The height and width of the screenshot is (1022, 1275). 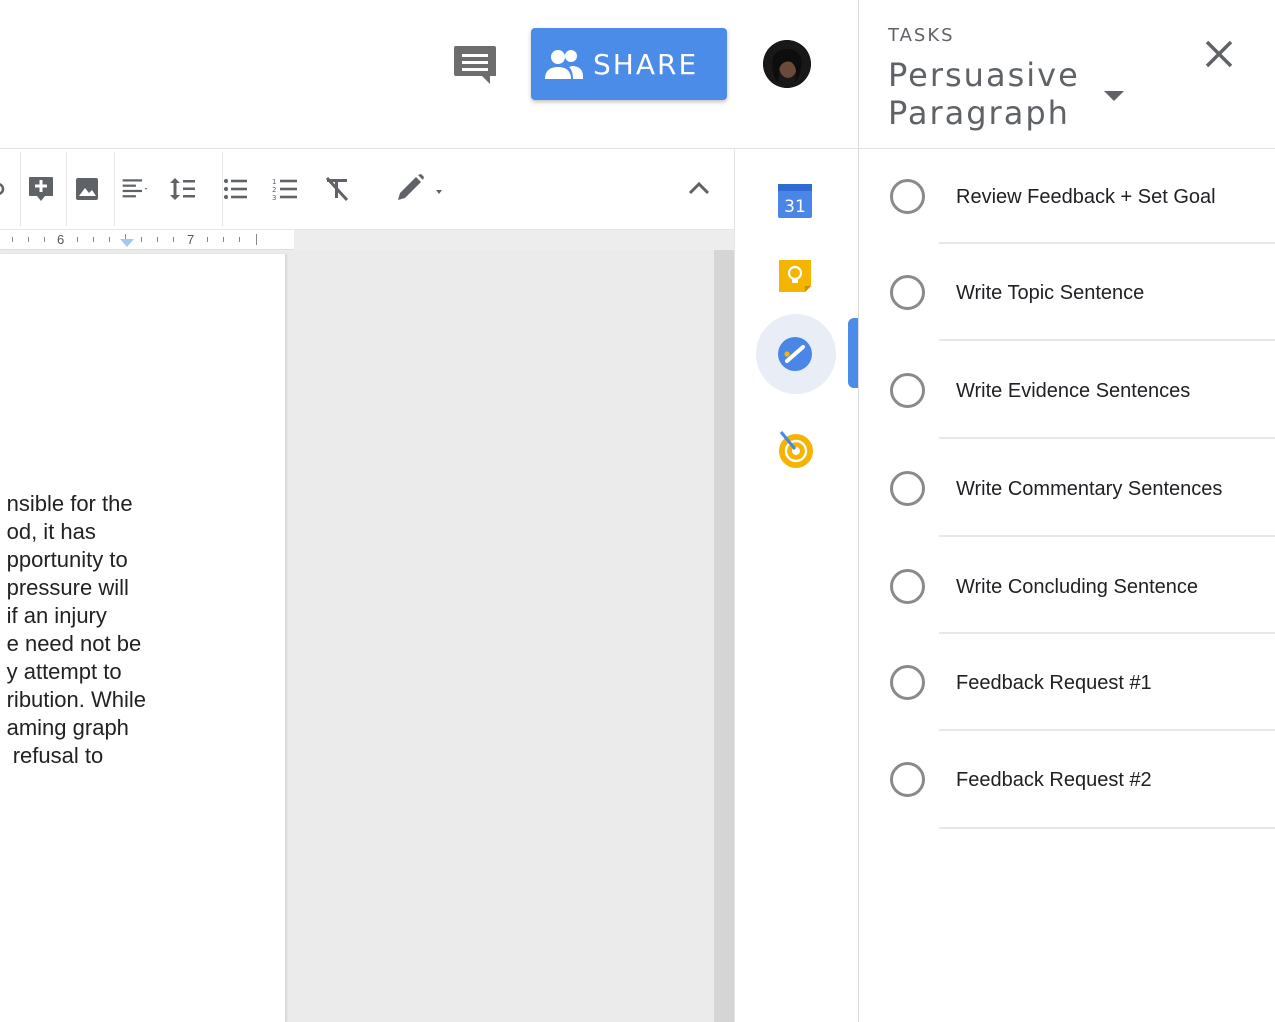 What do you see at coordinates (67, 727) in the screenshot?
I see `document-line: aming graph` at bounding box center [67, 727].